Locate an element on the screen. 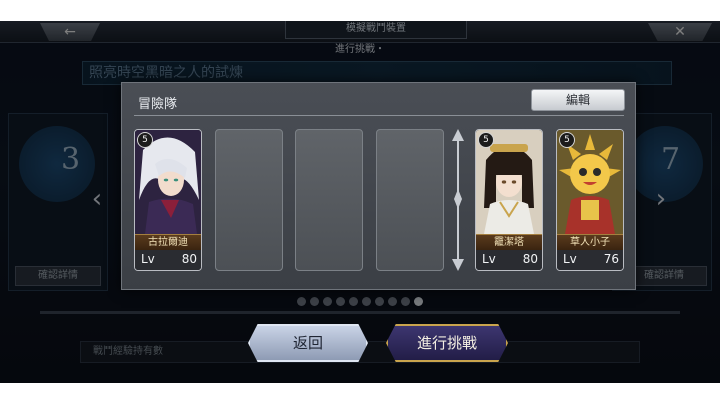  party-card-1: 5 古拉爾迪 Lv 80 is located at coordinates (168, 200).